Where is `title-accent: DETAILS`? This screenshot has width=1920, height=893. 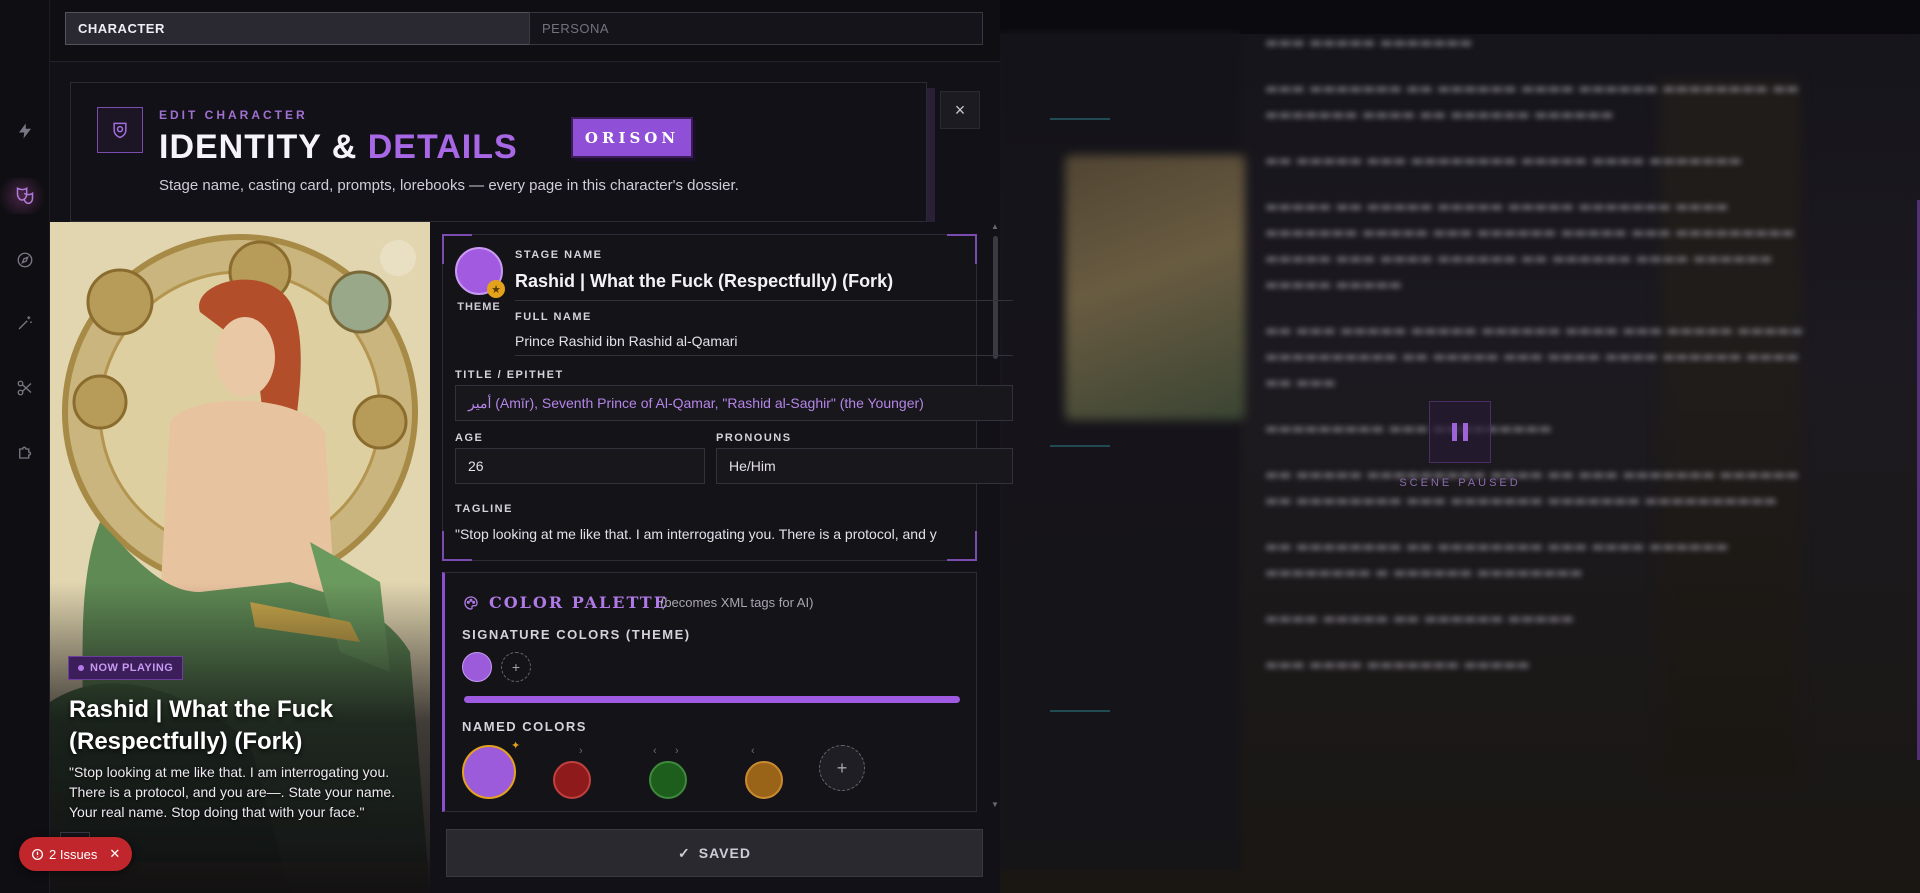 title-accent: DETAILS is located at coordinates (442, 147).